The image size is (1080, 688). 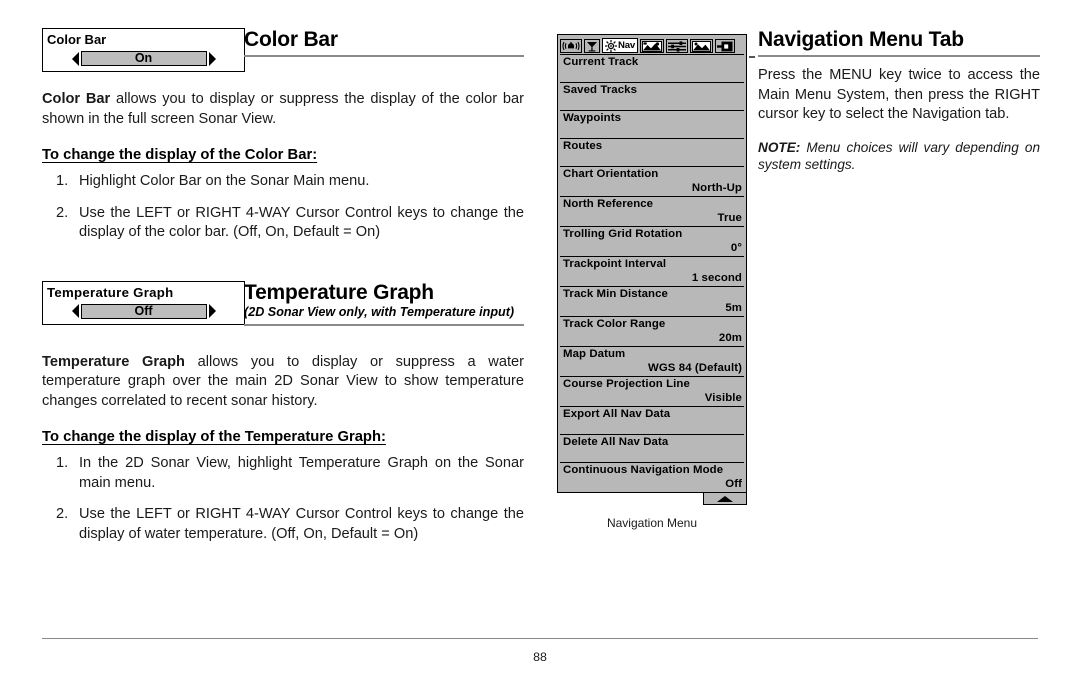 What do you see at coordinates (652, 477) in the screenshot?
I see `menu-item-continuous-navigation-mode: Continuous Navigation Mode Off` at bounding box center [652, 477].